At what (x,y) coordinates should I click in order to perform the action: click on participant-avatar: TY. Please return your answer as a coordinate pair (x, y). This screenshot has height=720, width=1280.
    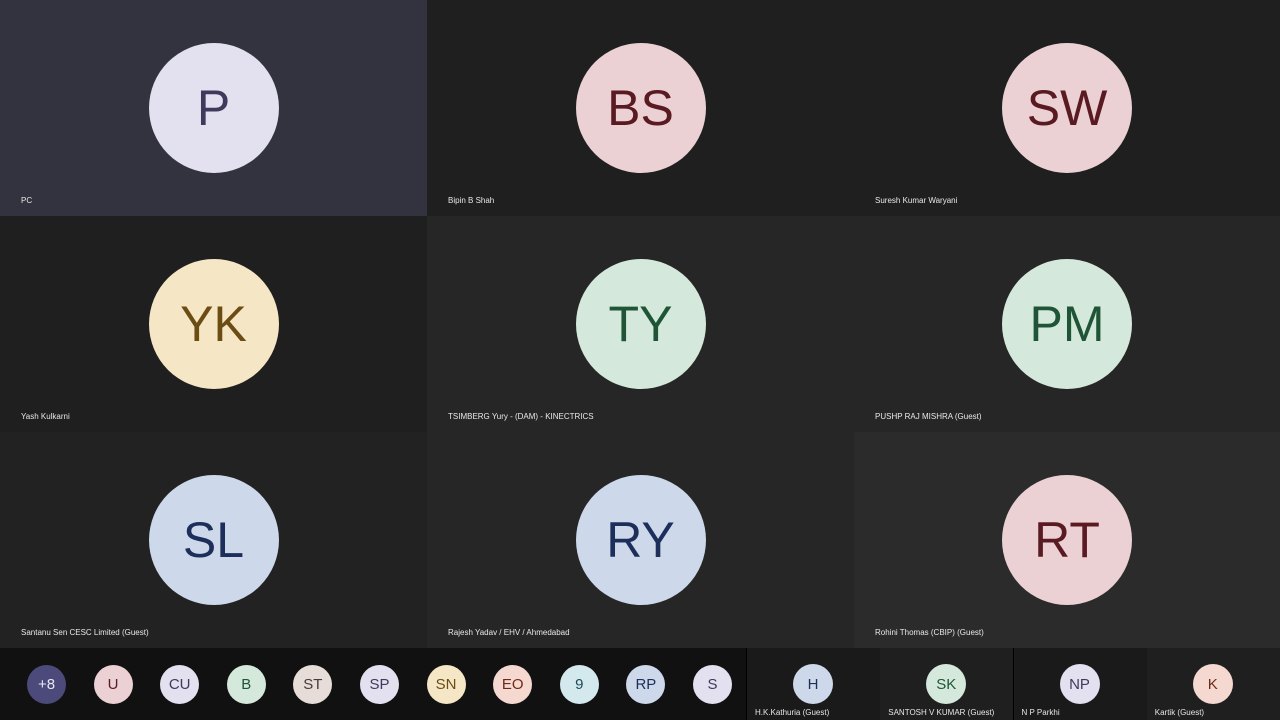
    Looking at the image, I should click on (640, 324).